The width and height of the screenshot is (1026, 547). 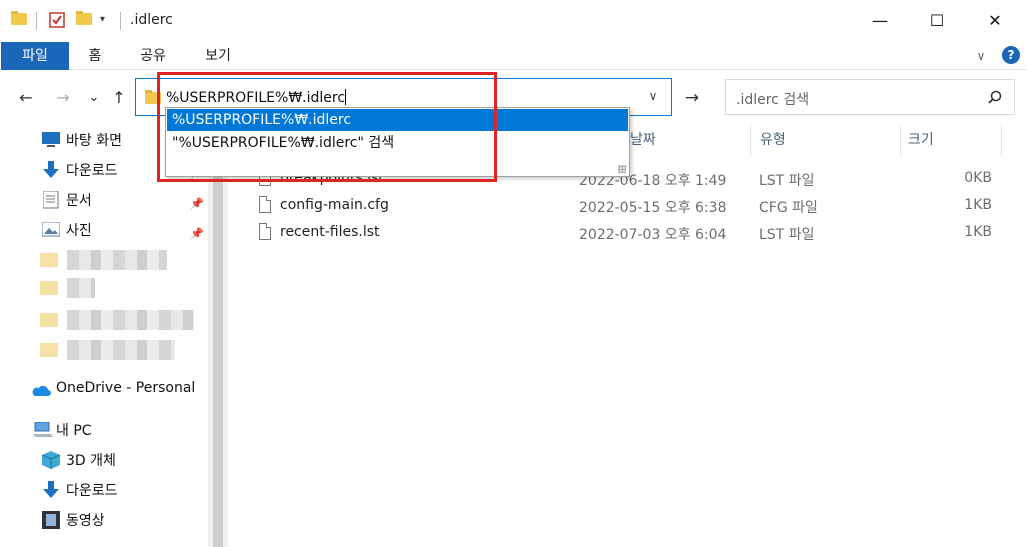 I want to click on chevron-down-icon: ∨, so click(x=981, y=56).